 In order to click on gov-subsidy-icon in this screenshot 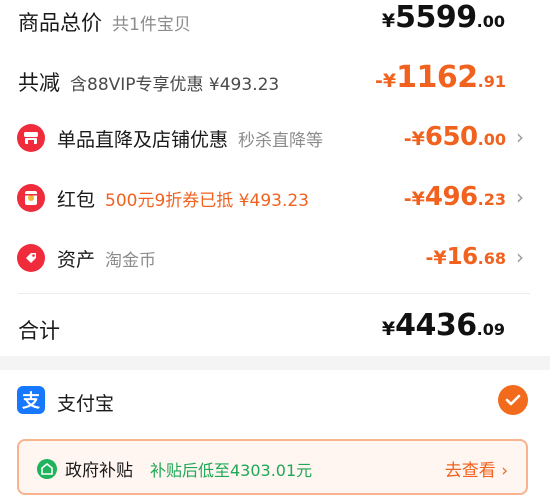, I will do `click(47, 469)`.